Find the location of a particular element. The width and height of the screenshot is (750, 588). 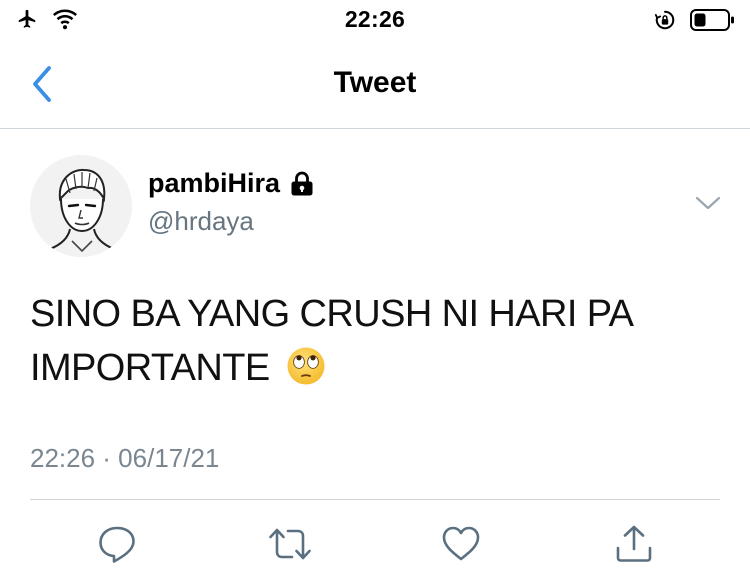

tweet-menu-button is located at coordinates (708, 203).